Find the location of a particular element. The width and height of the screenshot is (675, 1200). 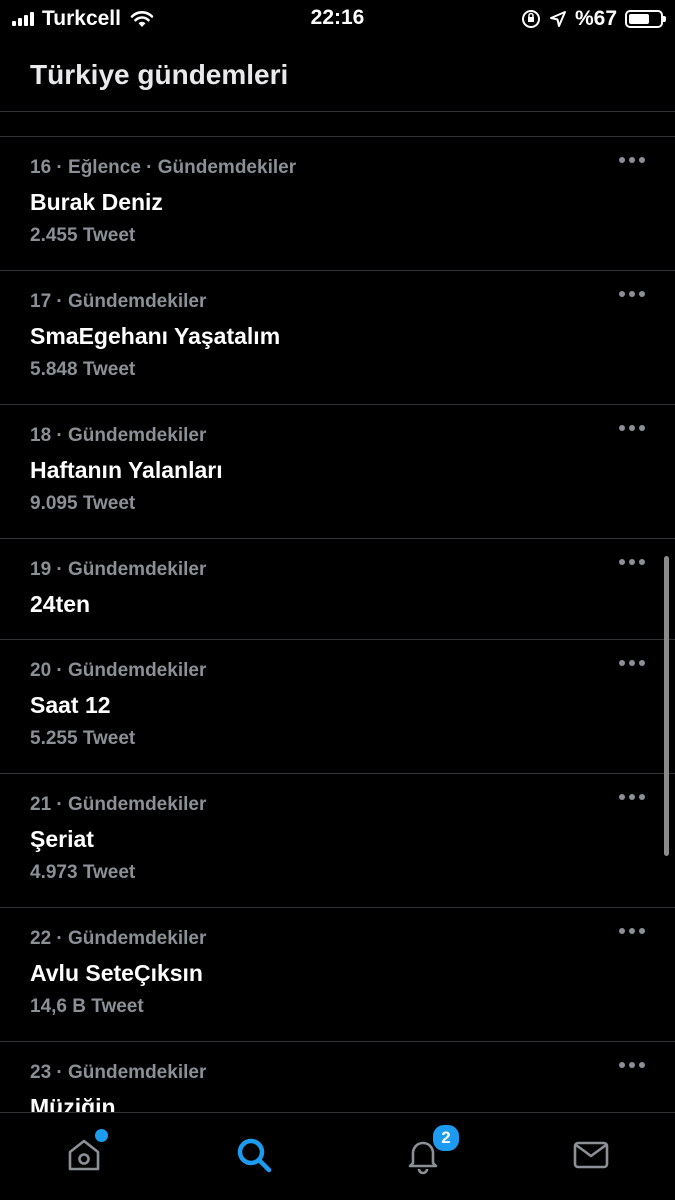

trend-item: 19 · Gündemdekiler 24ten is located at coordinates (337, 589).